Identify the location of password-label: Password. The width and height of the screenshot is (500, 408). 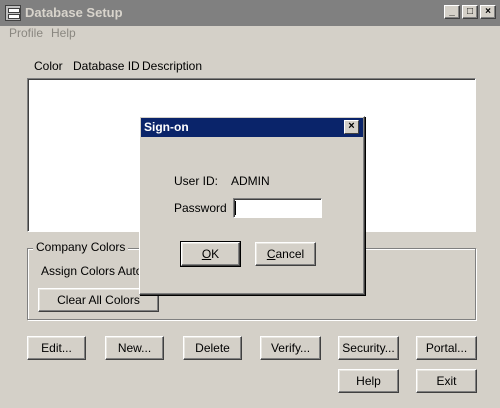
(200, 208).